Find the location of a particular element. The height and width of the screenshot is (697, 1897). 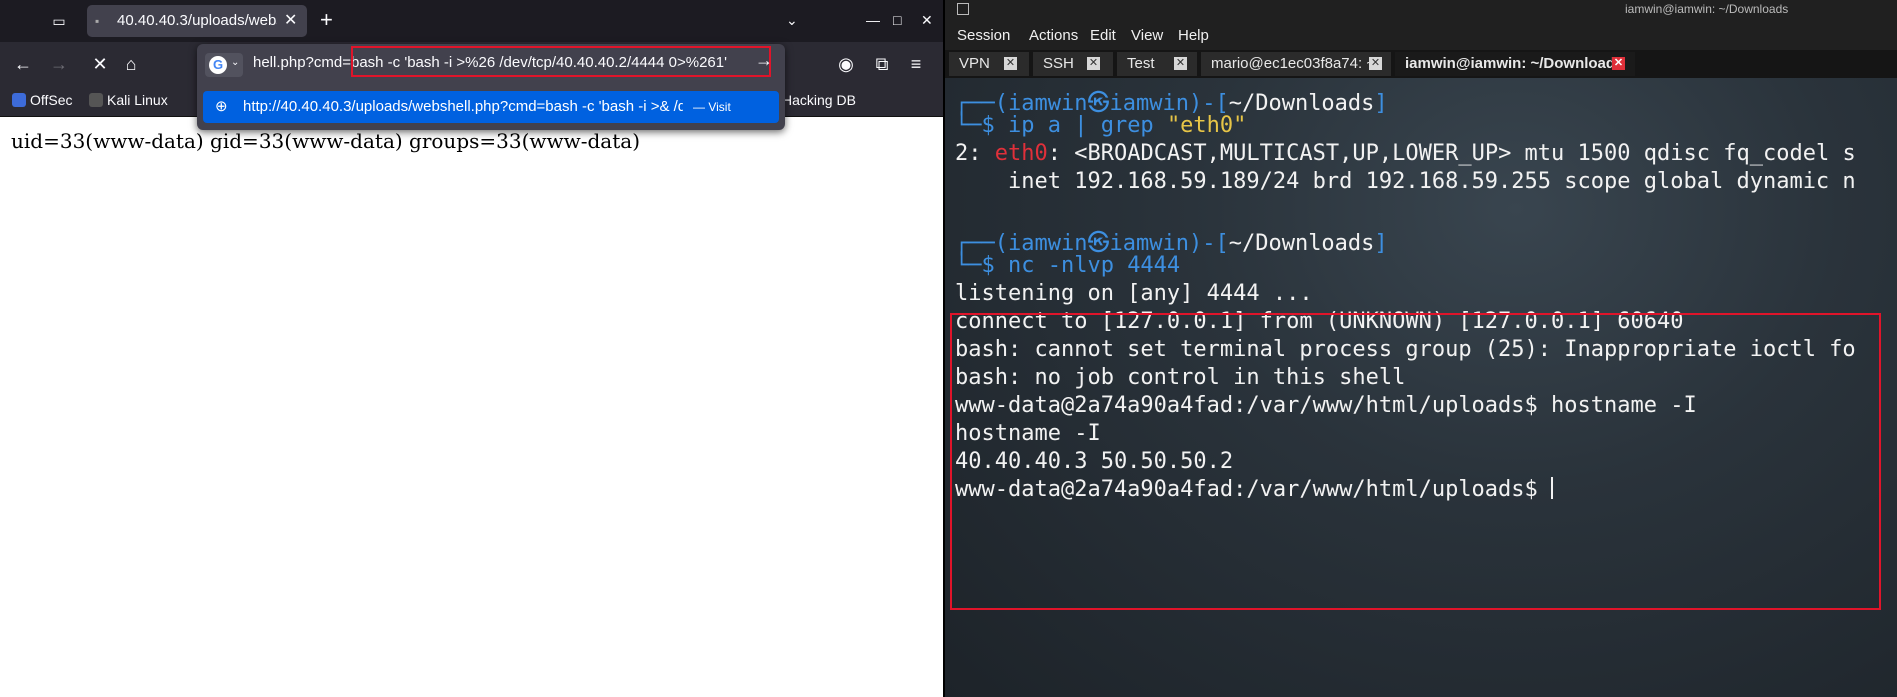

iface-index: 2: is located at coordinates (975, 153).